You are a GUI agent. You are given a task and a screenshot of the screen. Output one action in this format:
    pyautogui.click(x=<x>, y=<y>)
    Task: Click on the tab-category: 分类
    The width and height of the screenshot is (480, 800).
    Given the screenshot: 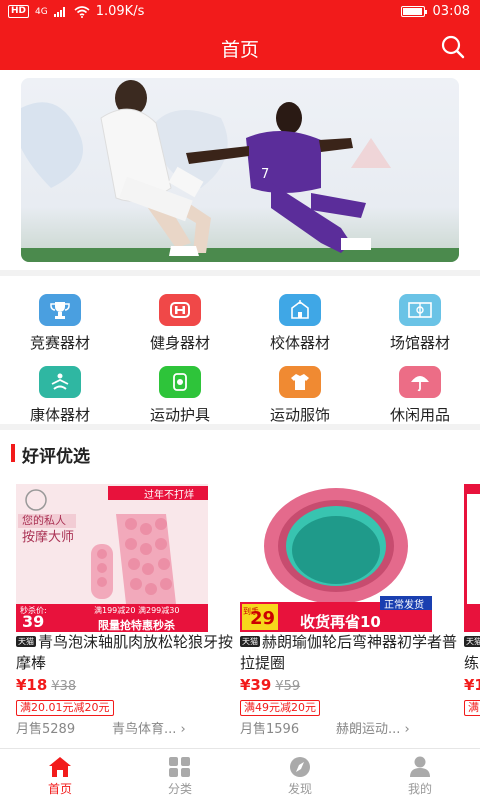 What is the action you would take?
    pyautogui.click(x=180, y=774)
    